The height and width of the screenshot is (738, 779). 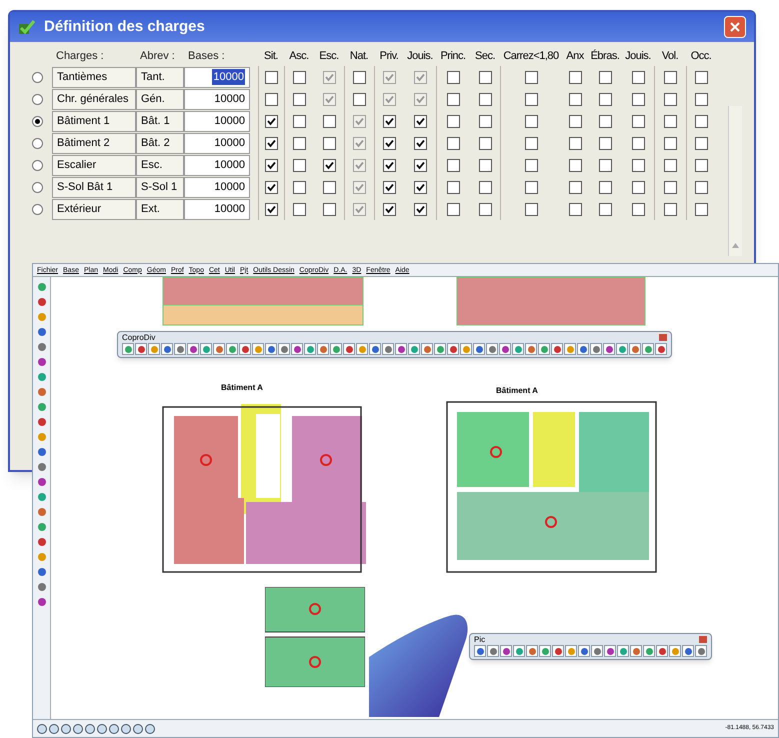 What do you see at coordinates (94, 209) in the screenshot?
I see `charge-name-field: Extérieur` at bounding box center [94, 209].